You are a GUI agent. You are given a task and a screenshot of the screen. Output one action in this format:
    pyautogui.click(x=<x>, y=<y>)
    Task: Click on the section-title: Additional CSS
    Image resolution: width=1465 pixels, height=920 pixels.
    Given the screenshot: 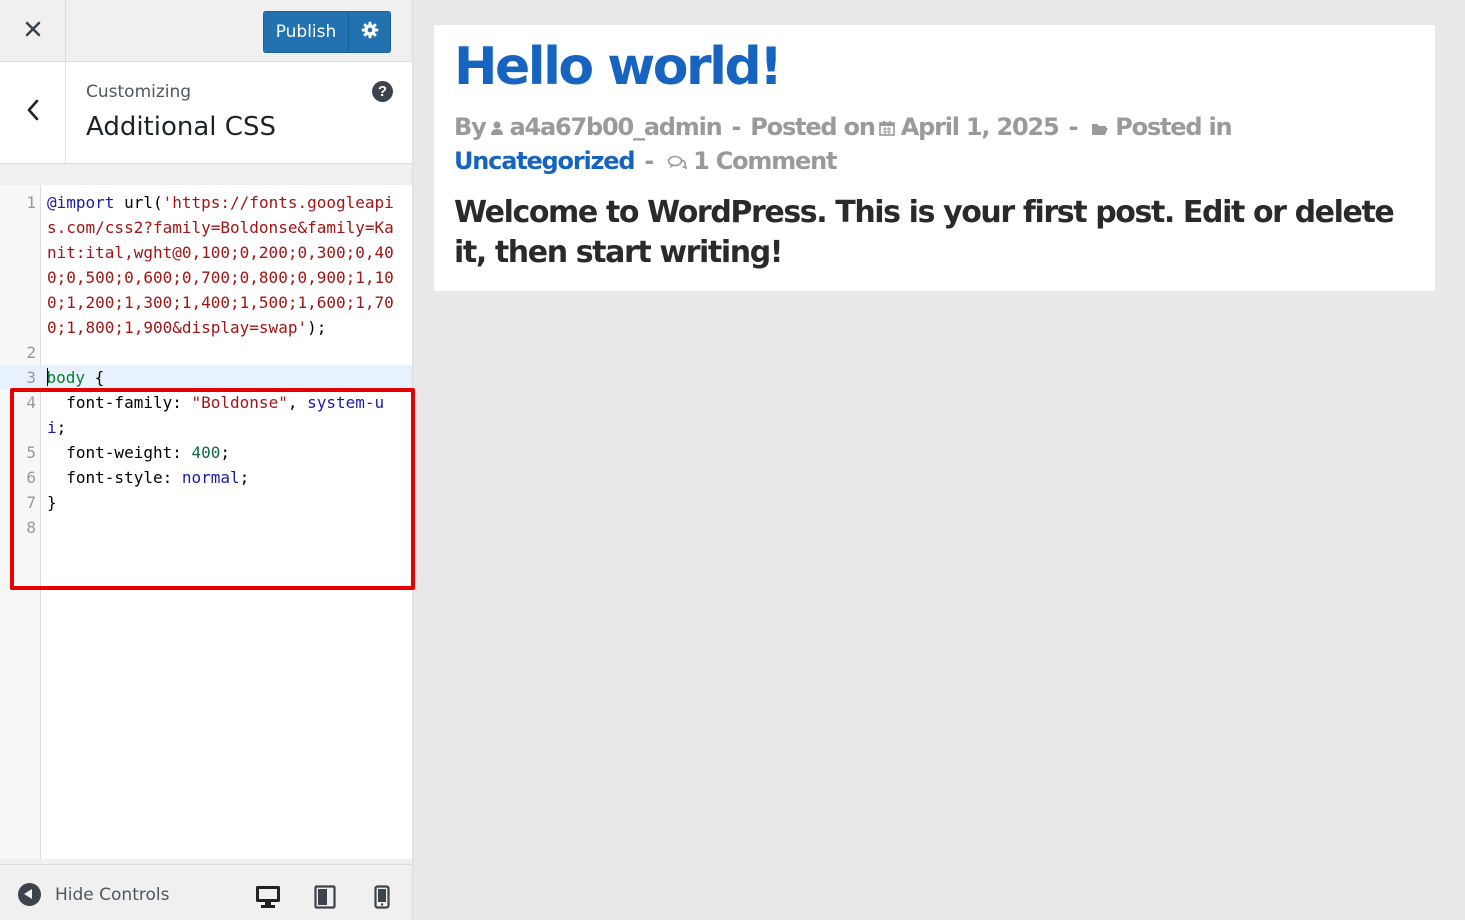 What is the action you would take?
    pyautogui.click(x=181, y=127)
    